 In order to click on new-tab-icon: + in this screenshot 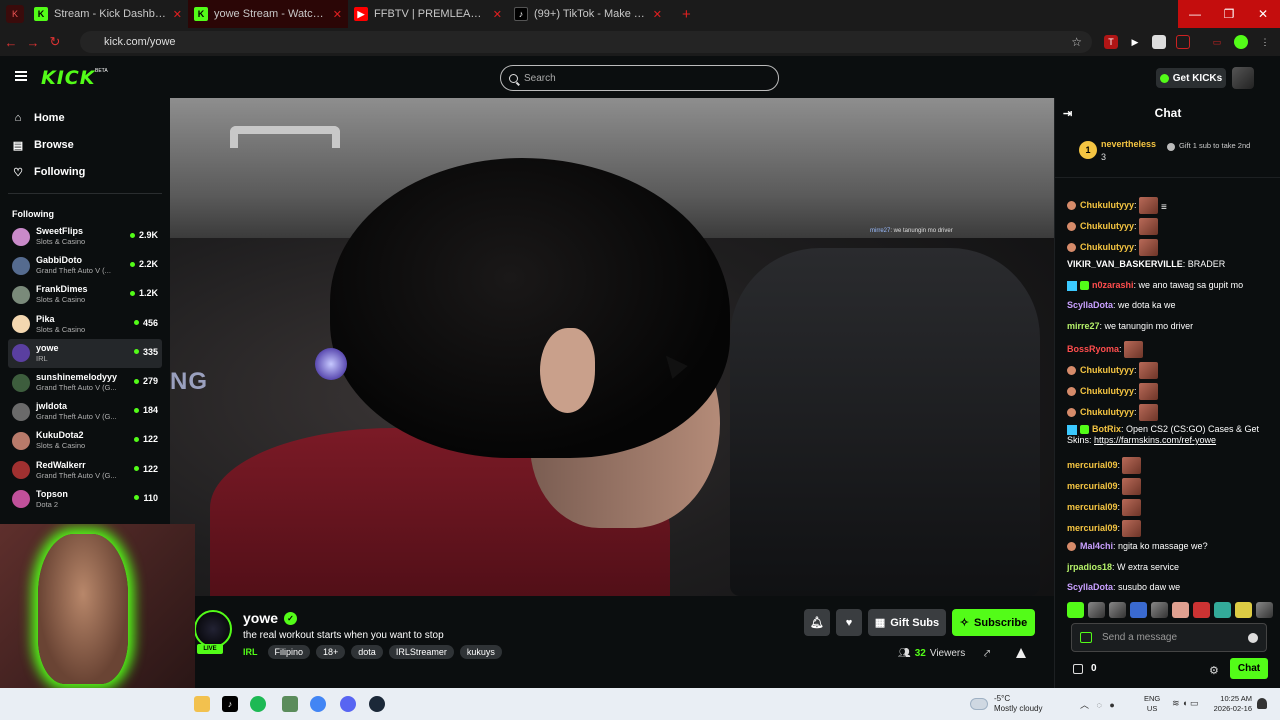, I will do `click(686, 14)`.